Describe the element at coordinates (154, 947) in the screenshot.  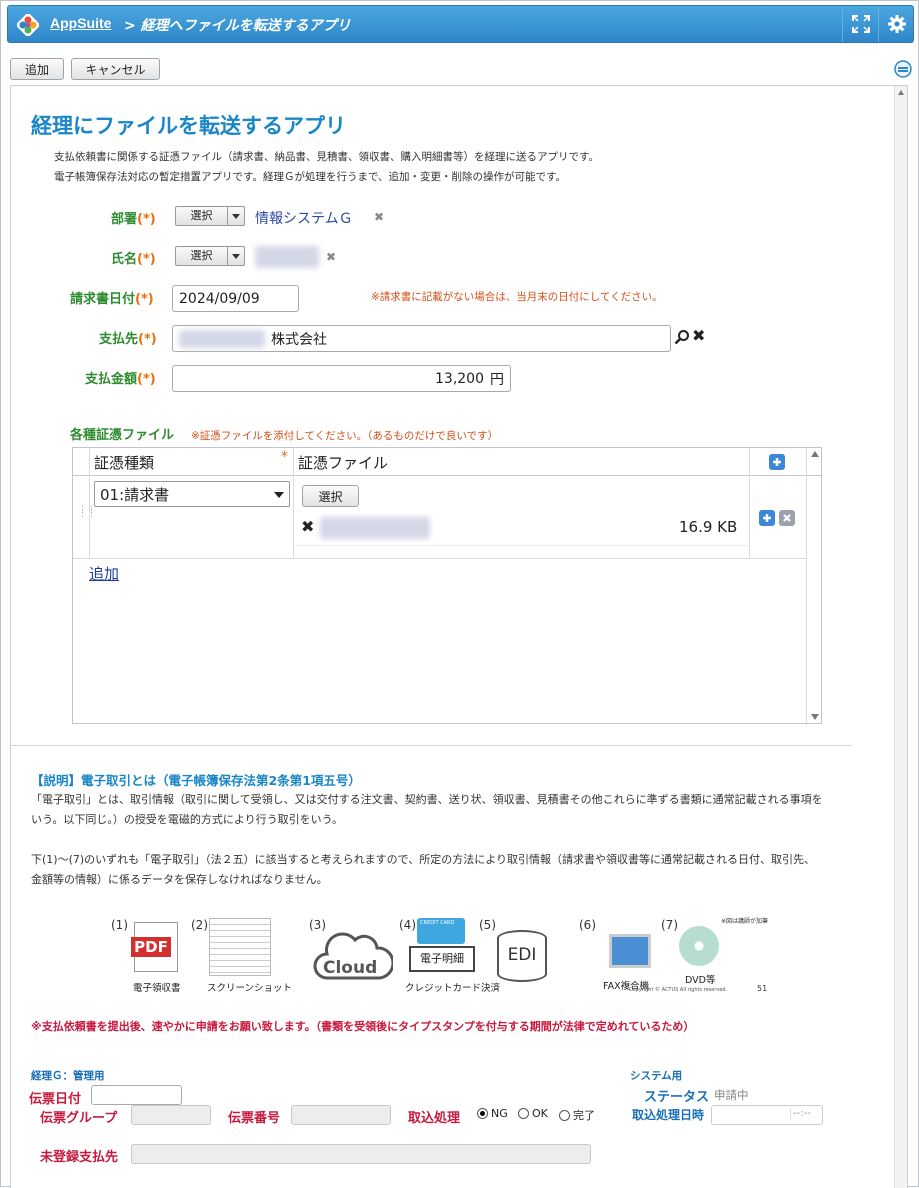
I see `pdf-icon: PDF` at that location.